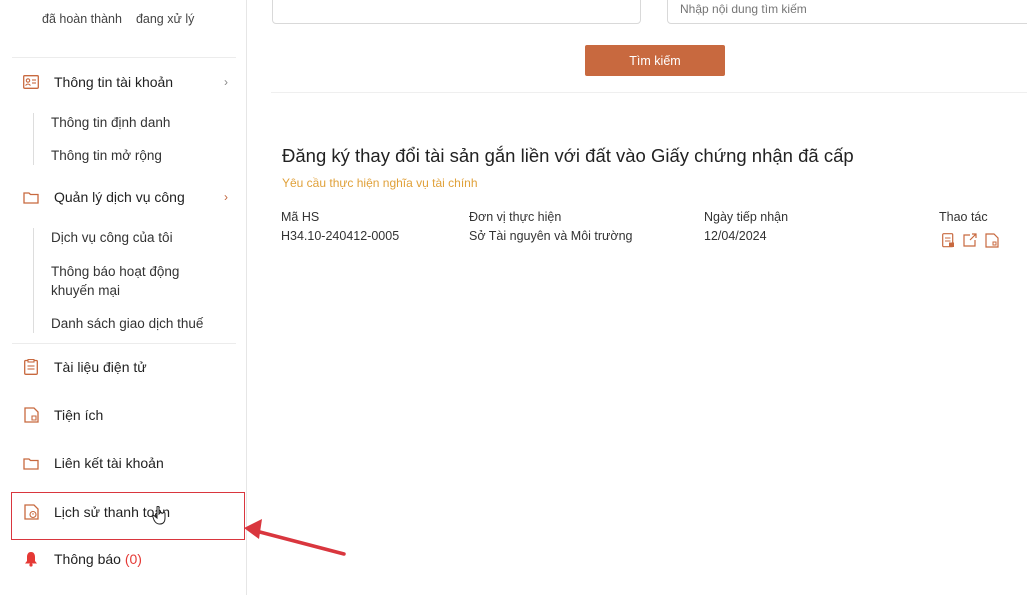  Describe the element at coordinates (109, 463) in the screenshot. I see `sidebar-item-label: Liên kết tài khoản` at that location.